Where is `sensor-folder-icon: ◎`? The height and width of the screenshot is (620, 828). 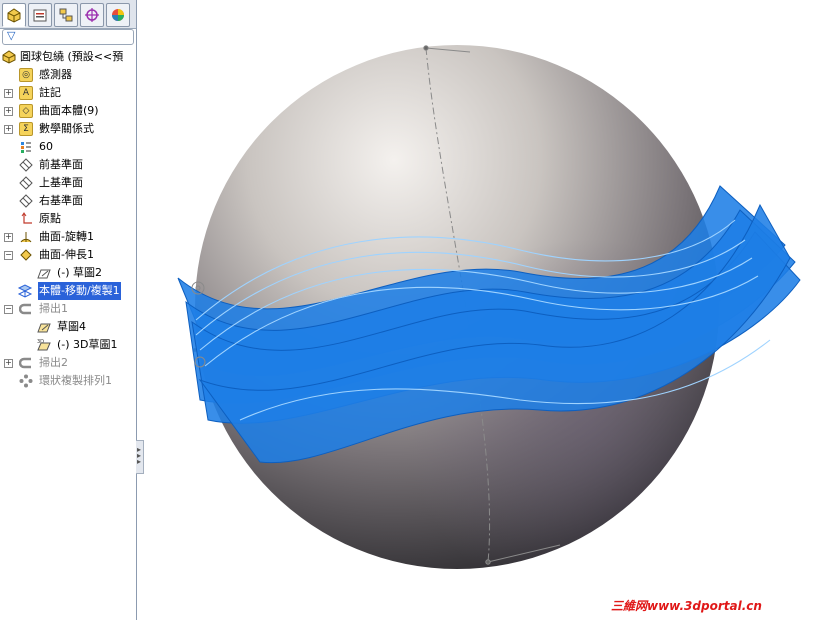 sensor-folder-icon: ◎ is located at coordinates (26, 75).